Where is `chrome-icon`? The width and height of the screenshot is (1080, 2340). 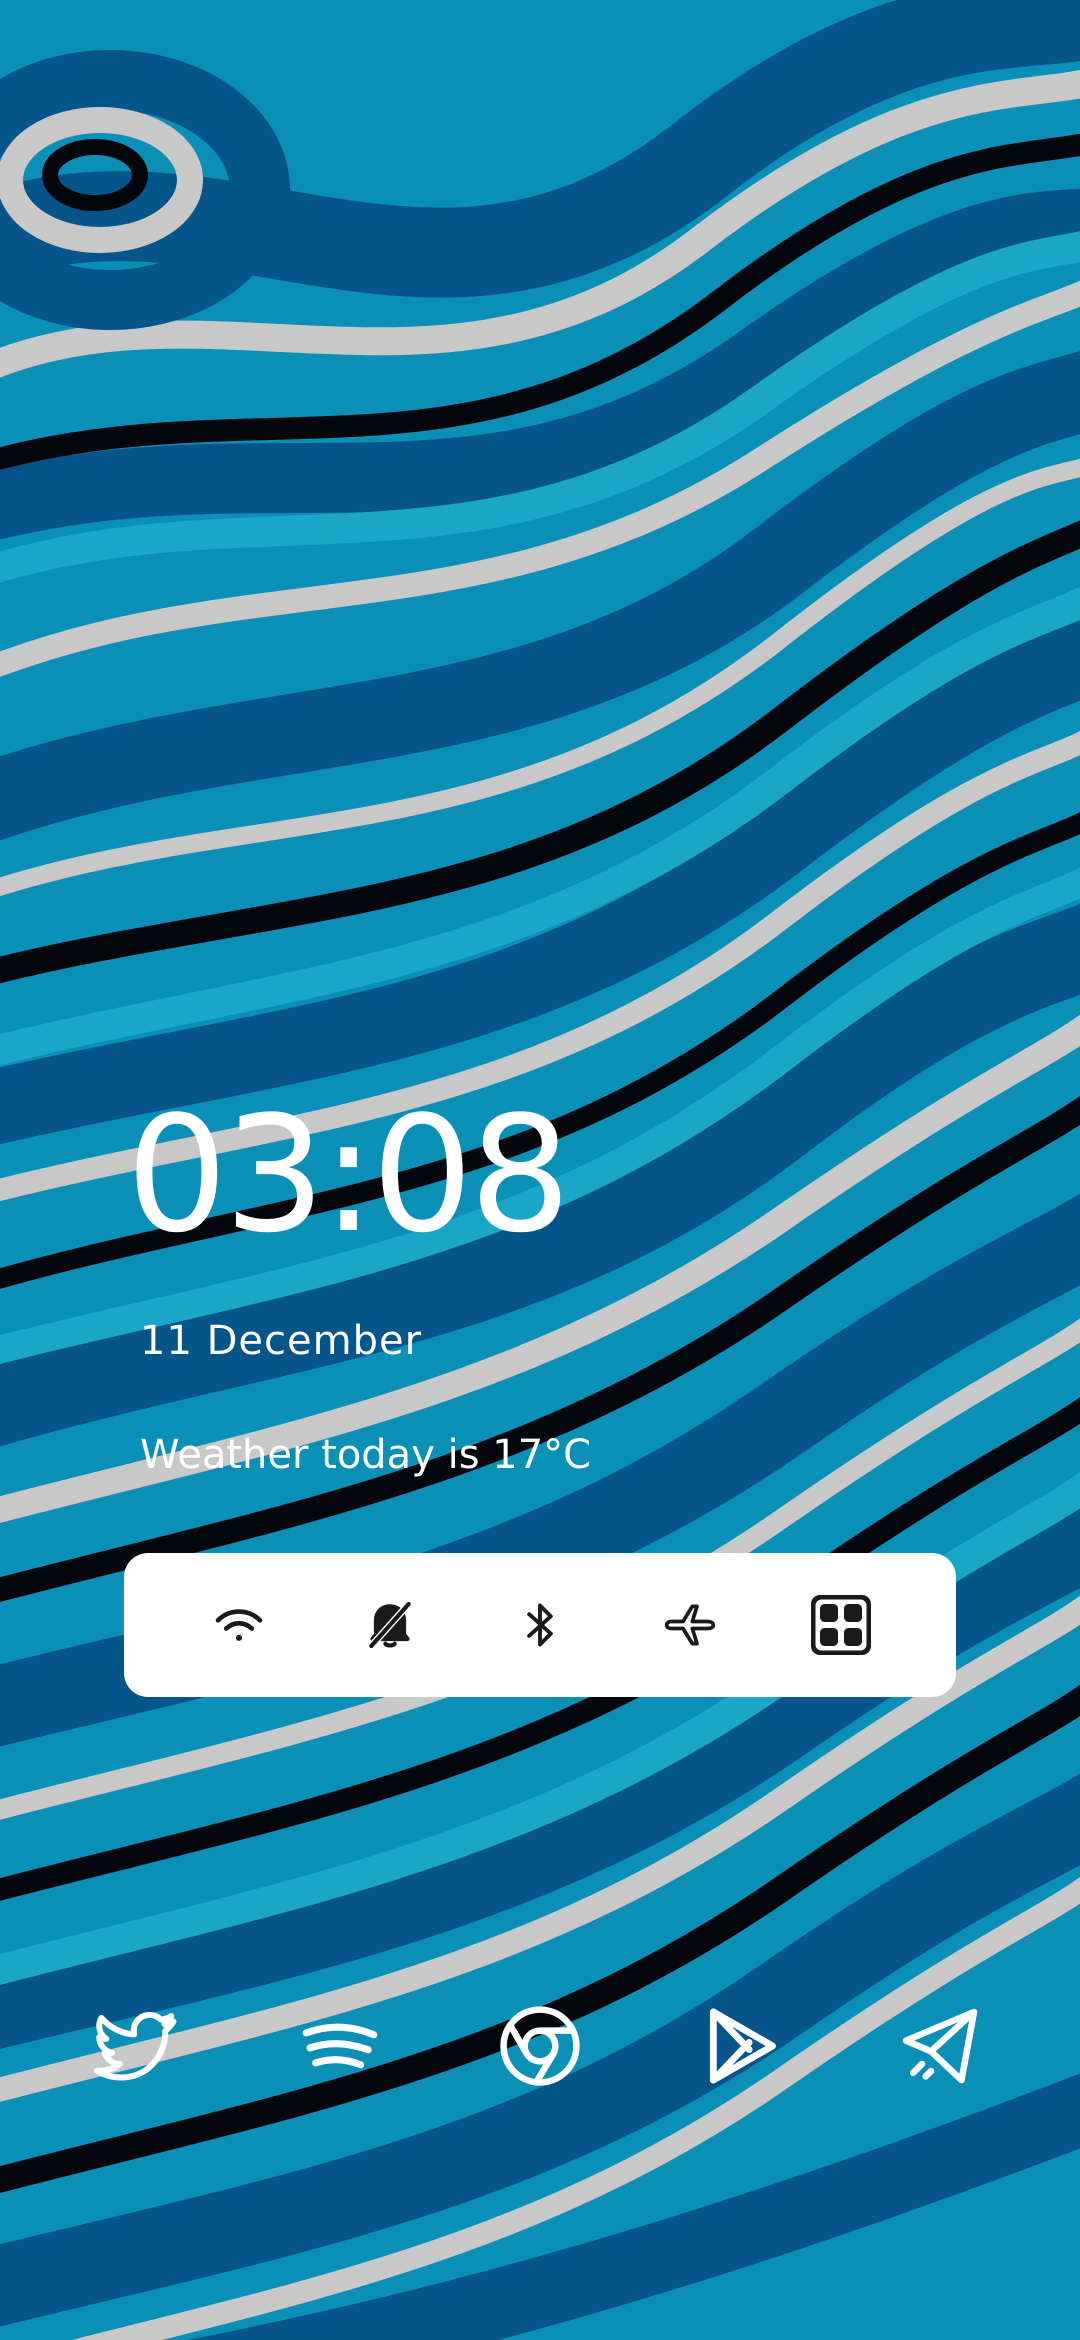
chrome-icon is located at coordinates (540, 2046).